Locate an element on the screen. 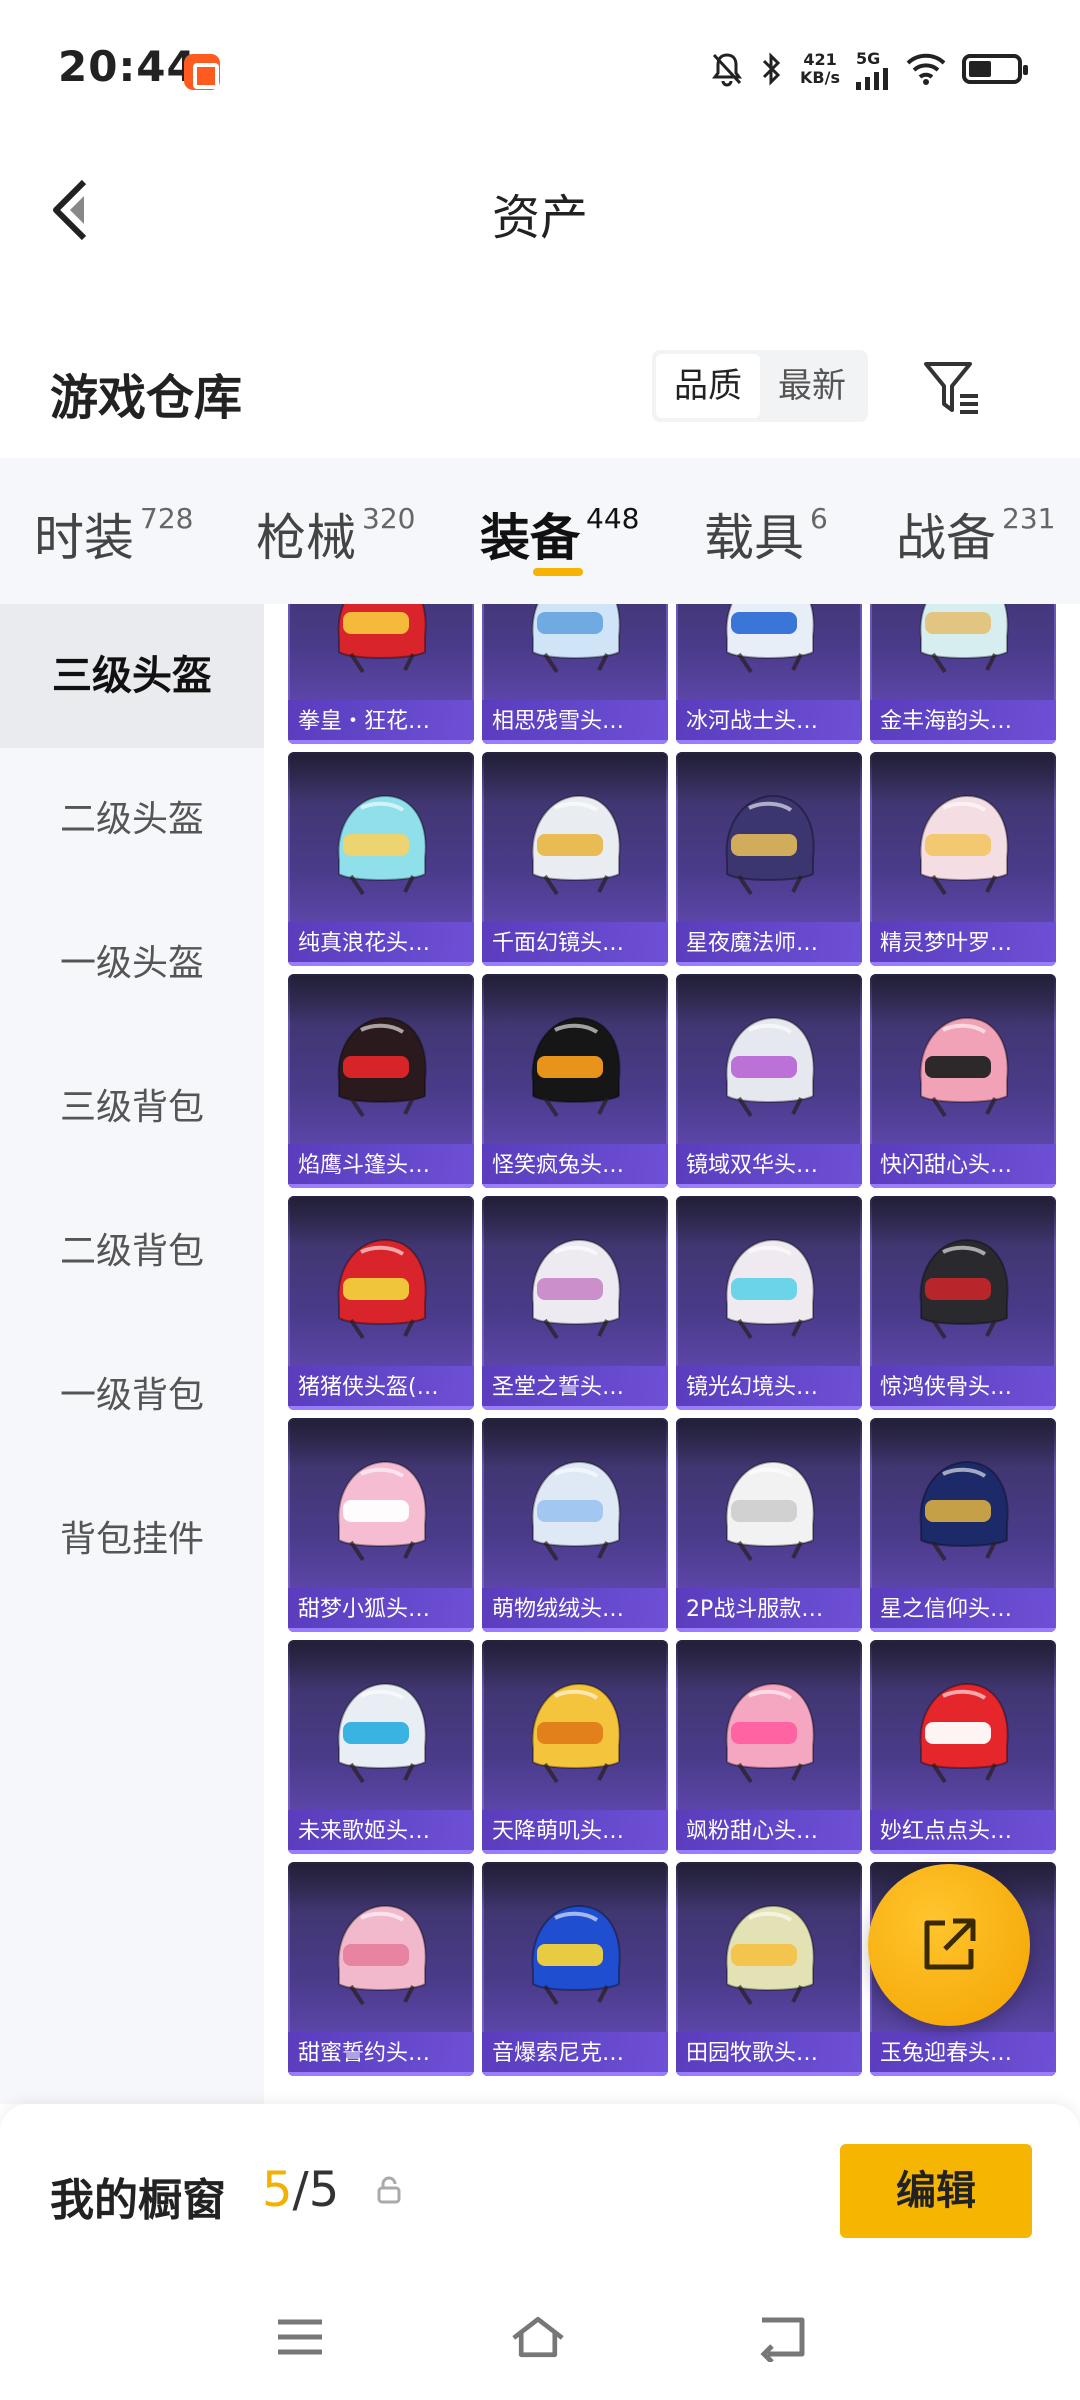  tab-label: 战备 is located at coordinates (946, 538).